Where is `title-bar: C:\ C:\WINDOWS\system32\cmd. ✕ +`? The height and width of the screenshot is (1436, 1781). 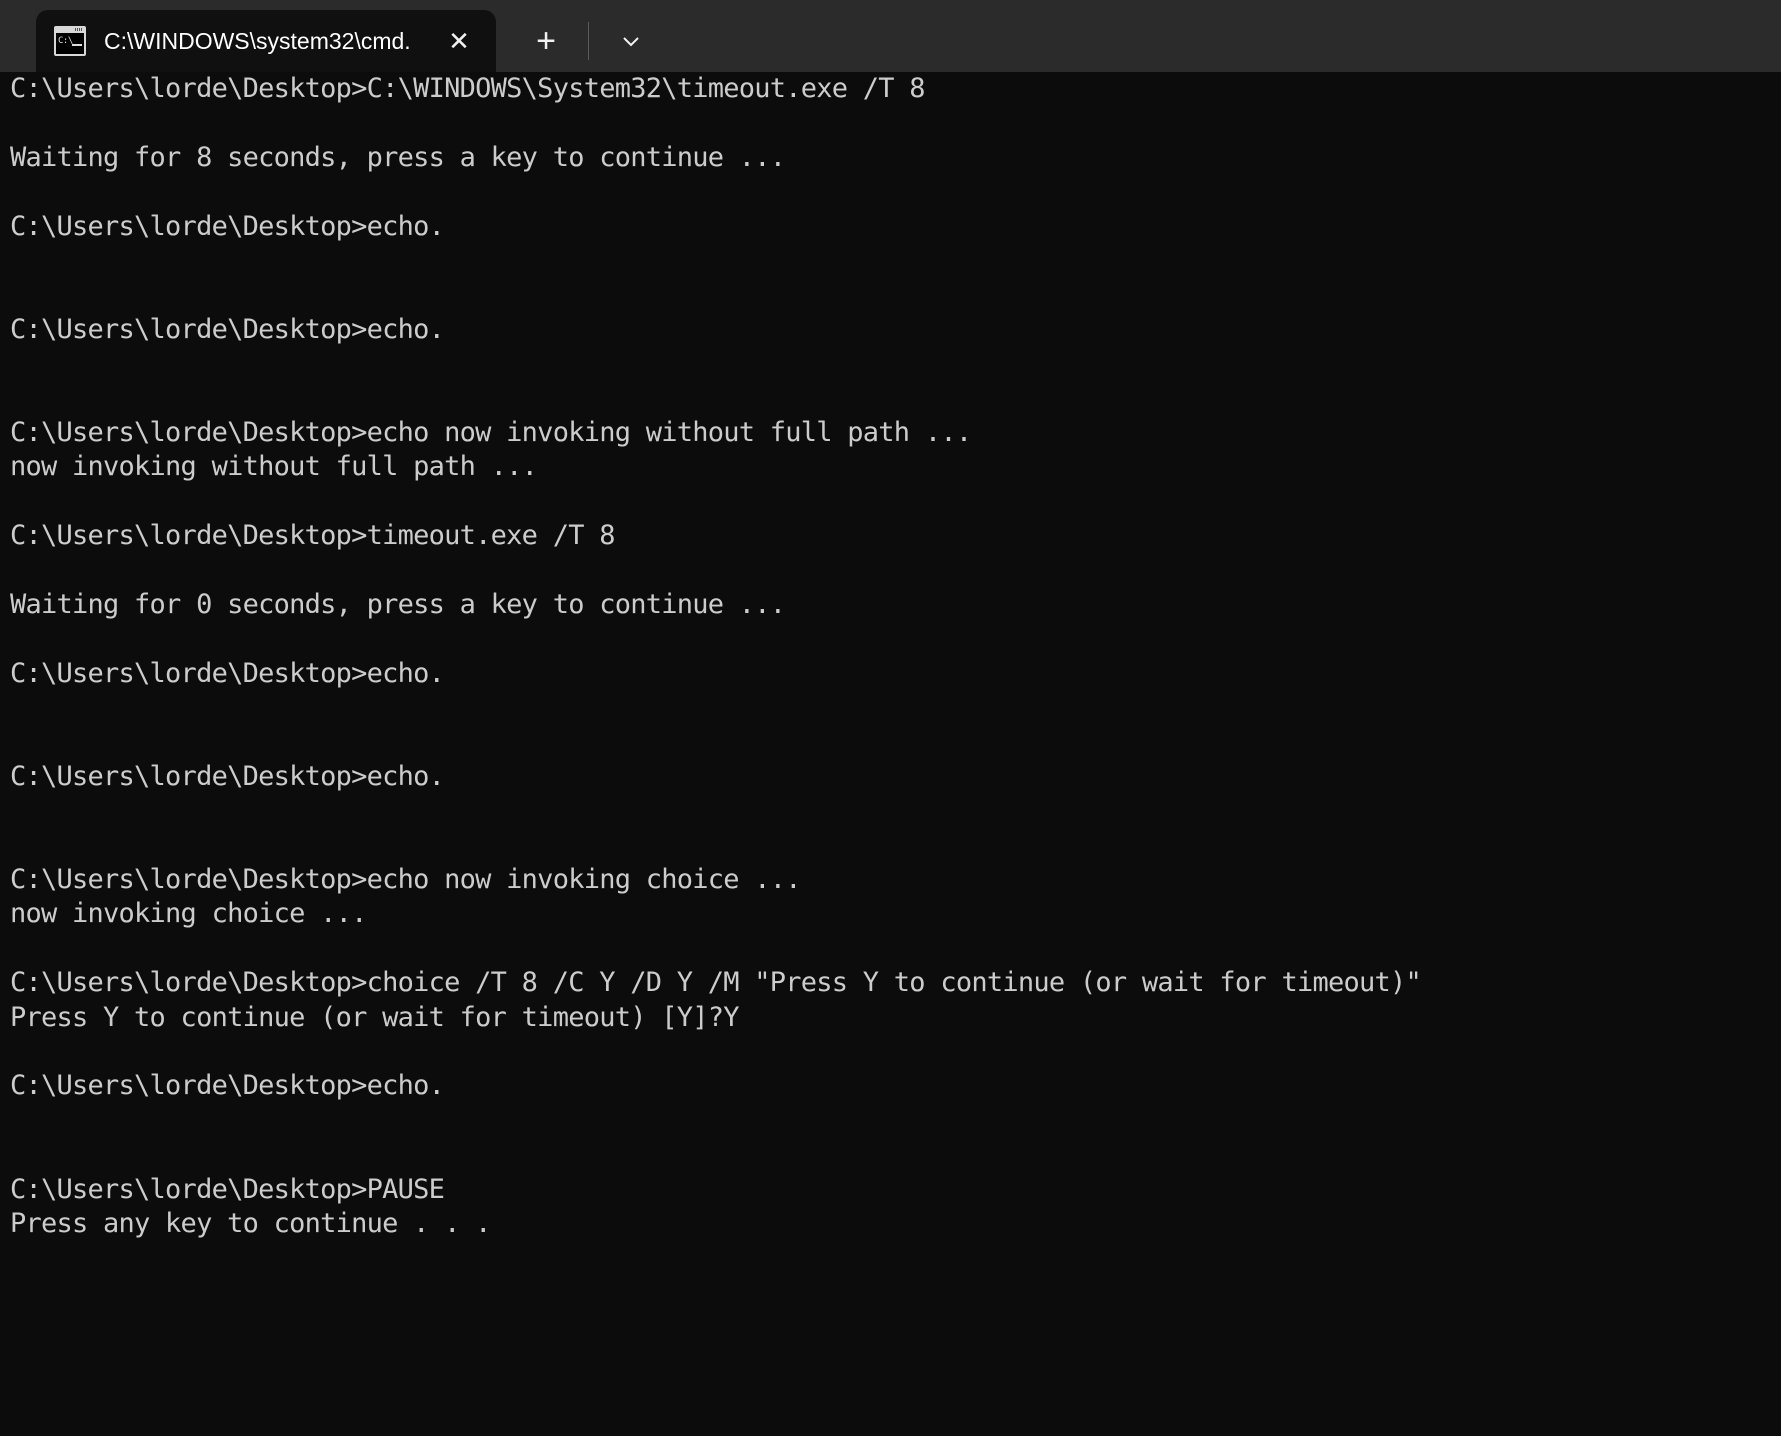 title-bar: C:\ C:\WINDOWS\system32\cmd. ✕ + is located at coordinates (890, 36).